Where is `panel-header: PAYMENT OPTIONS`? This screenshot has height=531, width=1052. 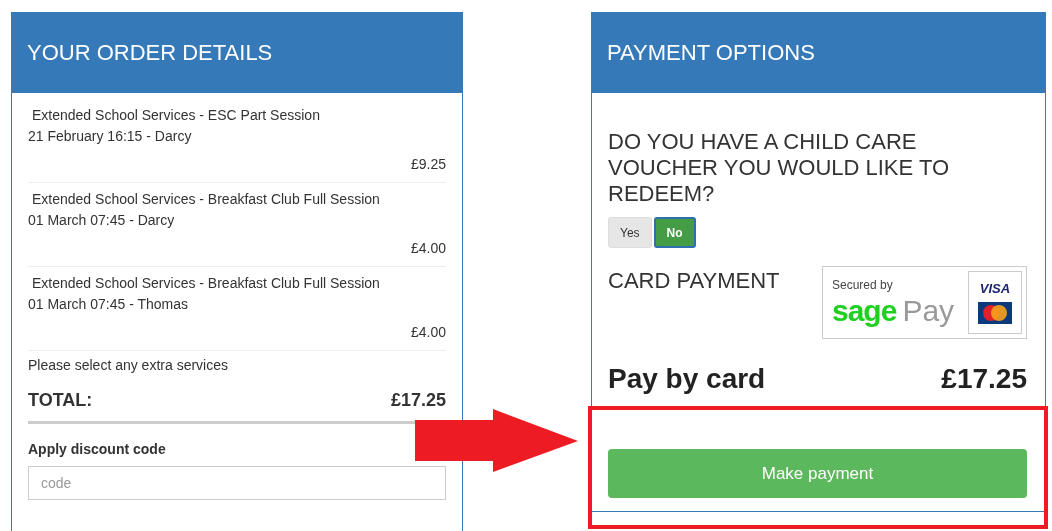 panel-header: PAYMENT OPTIONS is located at coordinates (818, 52).